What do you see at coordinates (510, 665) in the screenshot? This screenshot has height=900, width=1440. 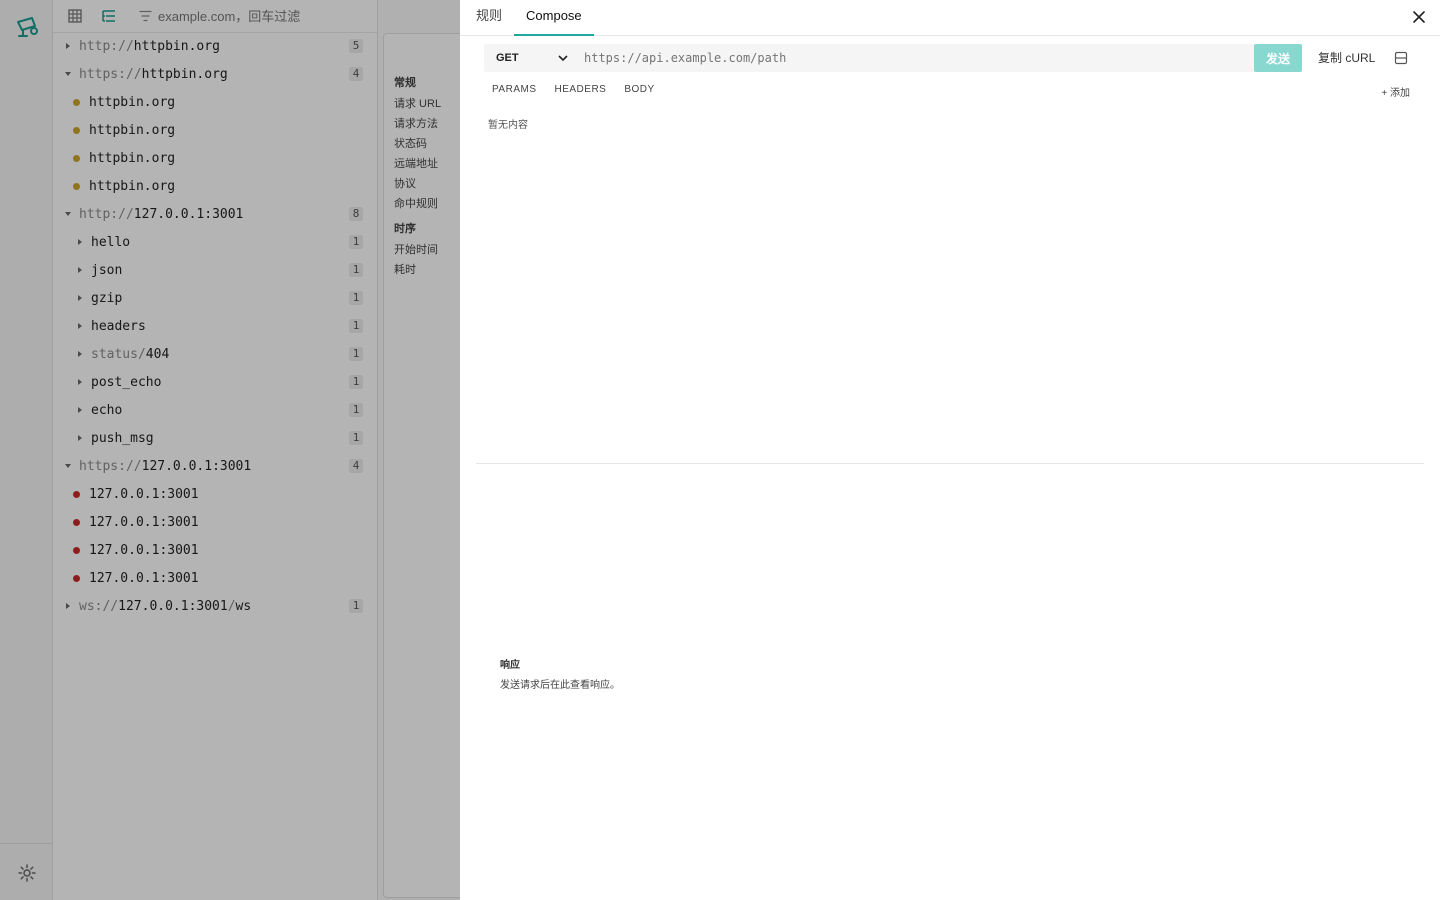 I see `response-title: 响应` at bounding box center [510, 665].